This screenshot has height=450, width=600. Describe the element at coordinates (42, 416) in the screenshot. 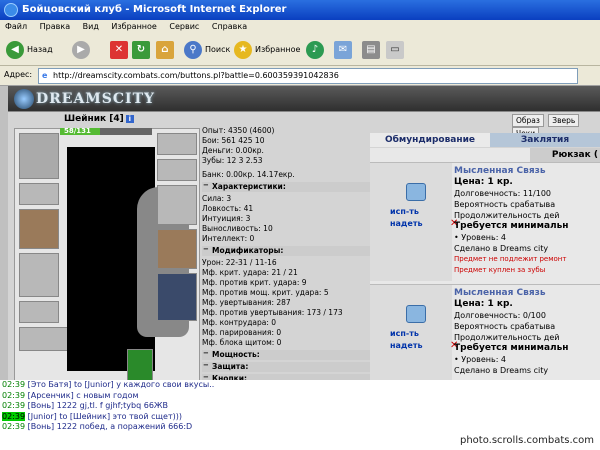

I see `chat-user: [Junior]` at that location.